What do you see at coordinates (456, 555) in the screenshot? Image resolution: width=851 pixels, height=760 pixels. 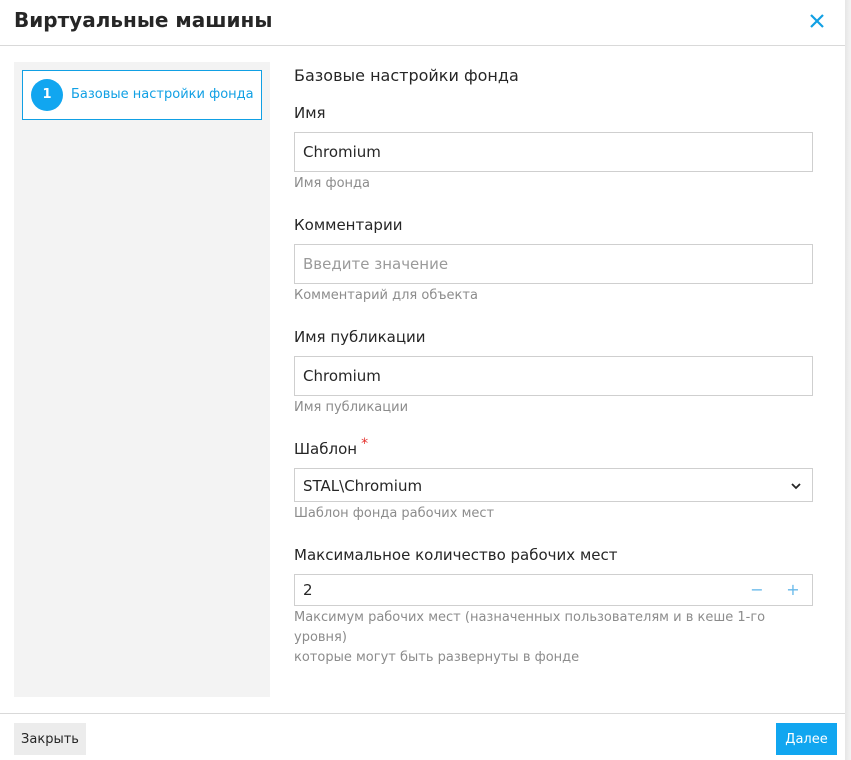 I see `max-seats-label: Максимальное количество рабочих мест` at bounding box center [456, 555].